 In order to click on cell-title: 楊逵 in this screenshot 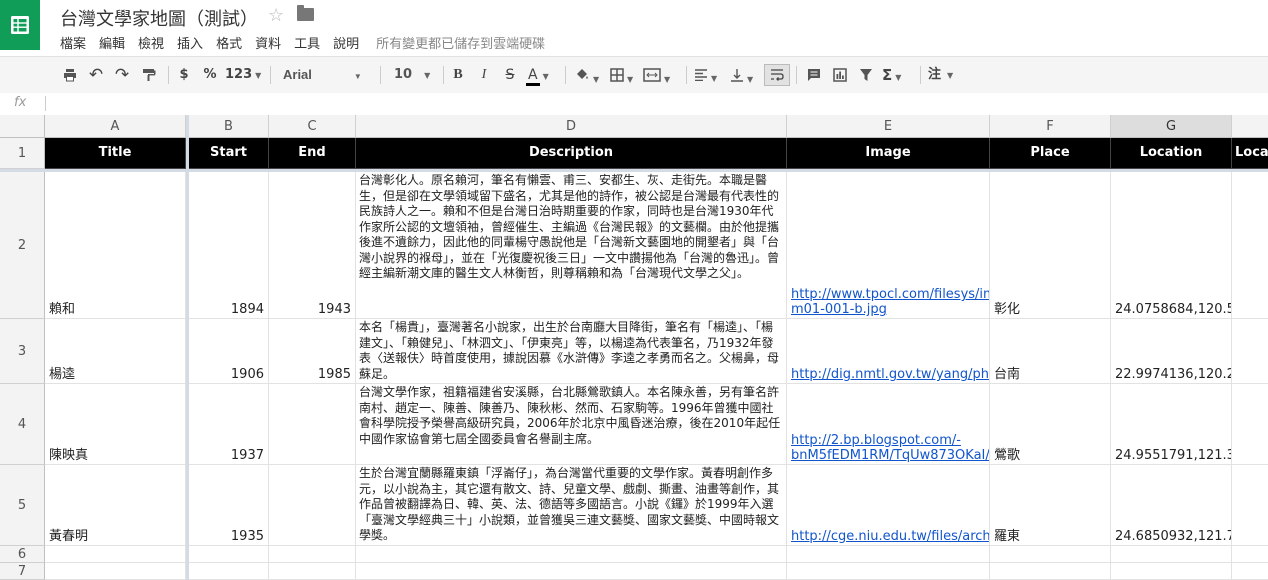, I will do `click(115, 351)`.